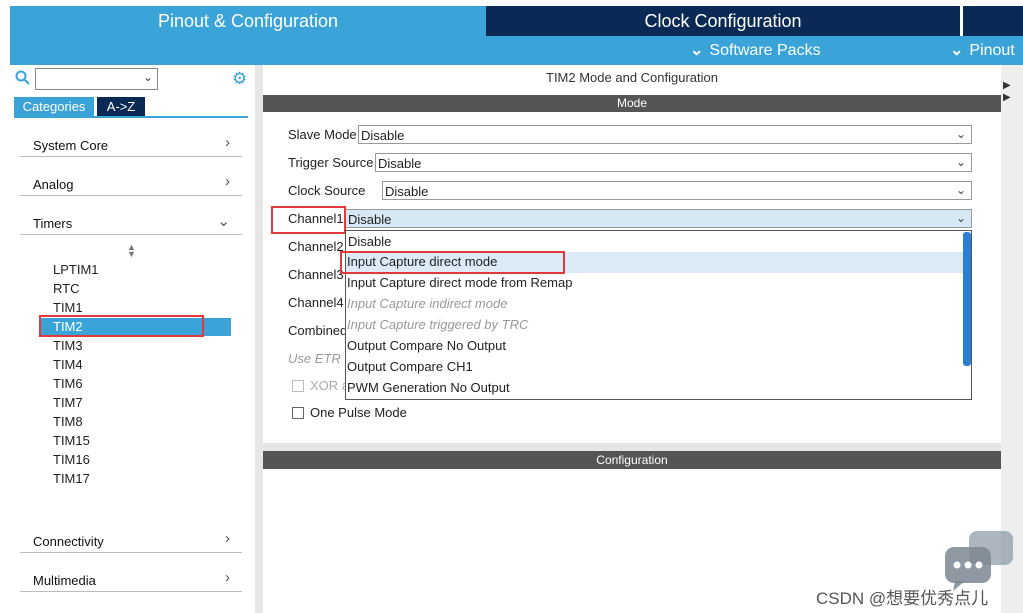 This screenshot has width=1023, height=613. I want to click on dropdown-option: Output Compare No Output, so click(426, 346).